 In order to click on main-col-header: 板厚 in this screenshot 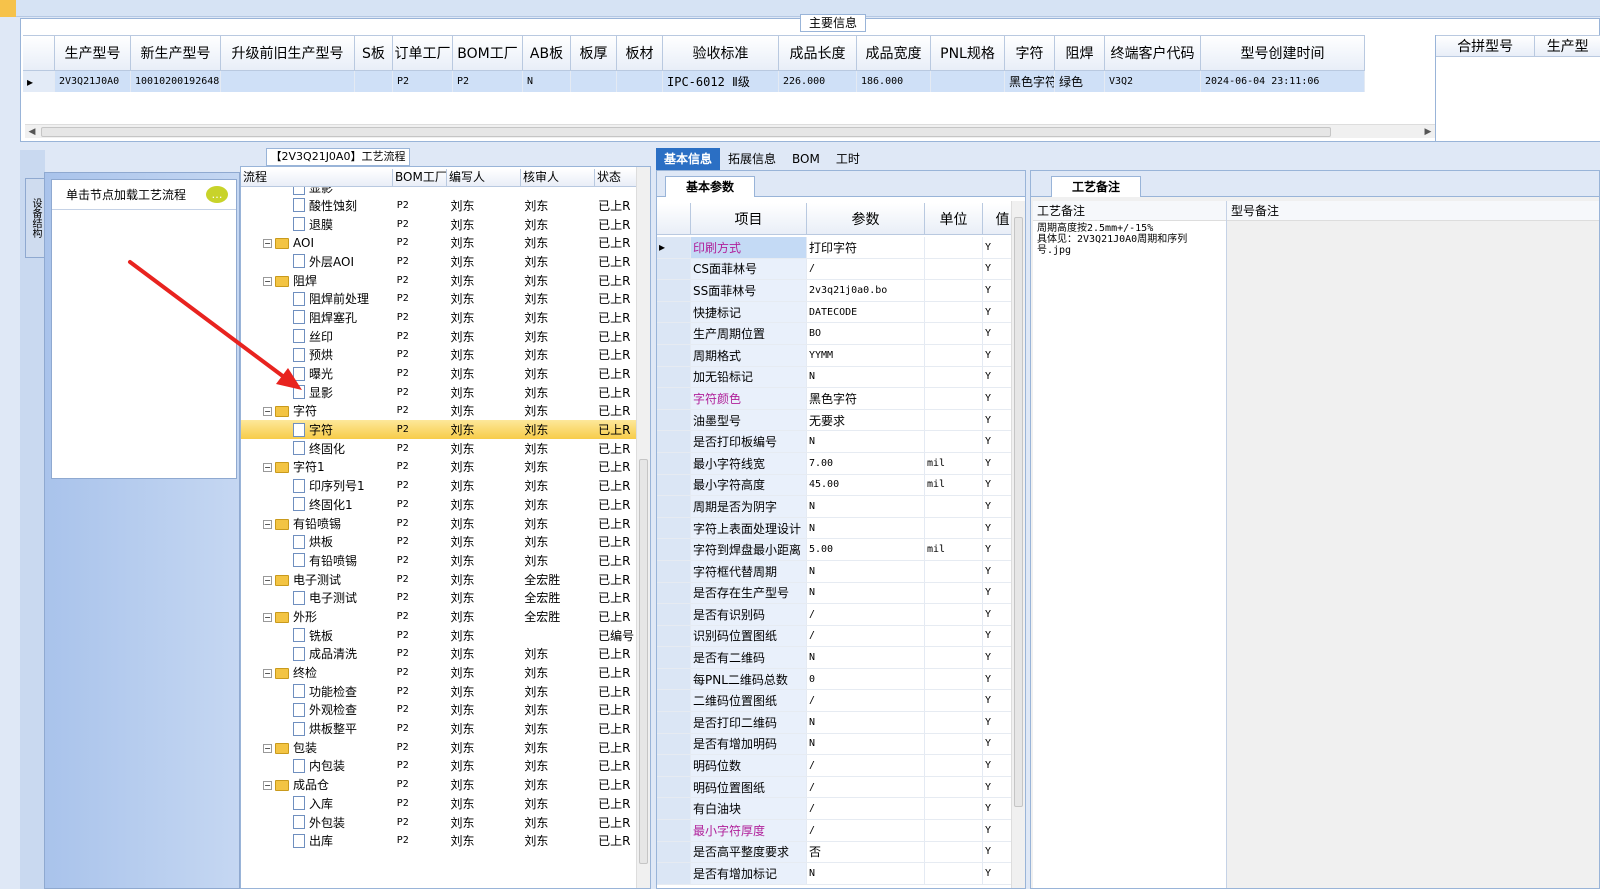, I will do `click(594, 53)`.